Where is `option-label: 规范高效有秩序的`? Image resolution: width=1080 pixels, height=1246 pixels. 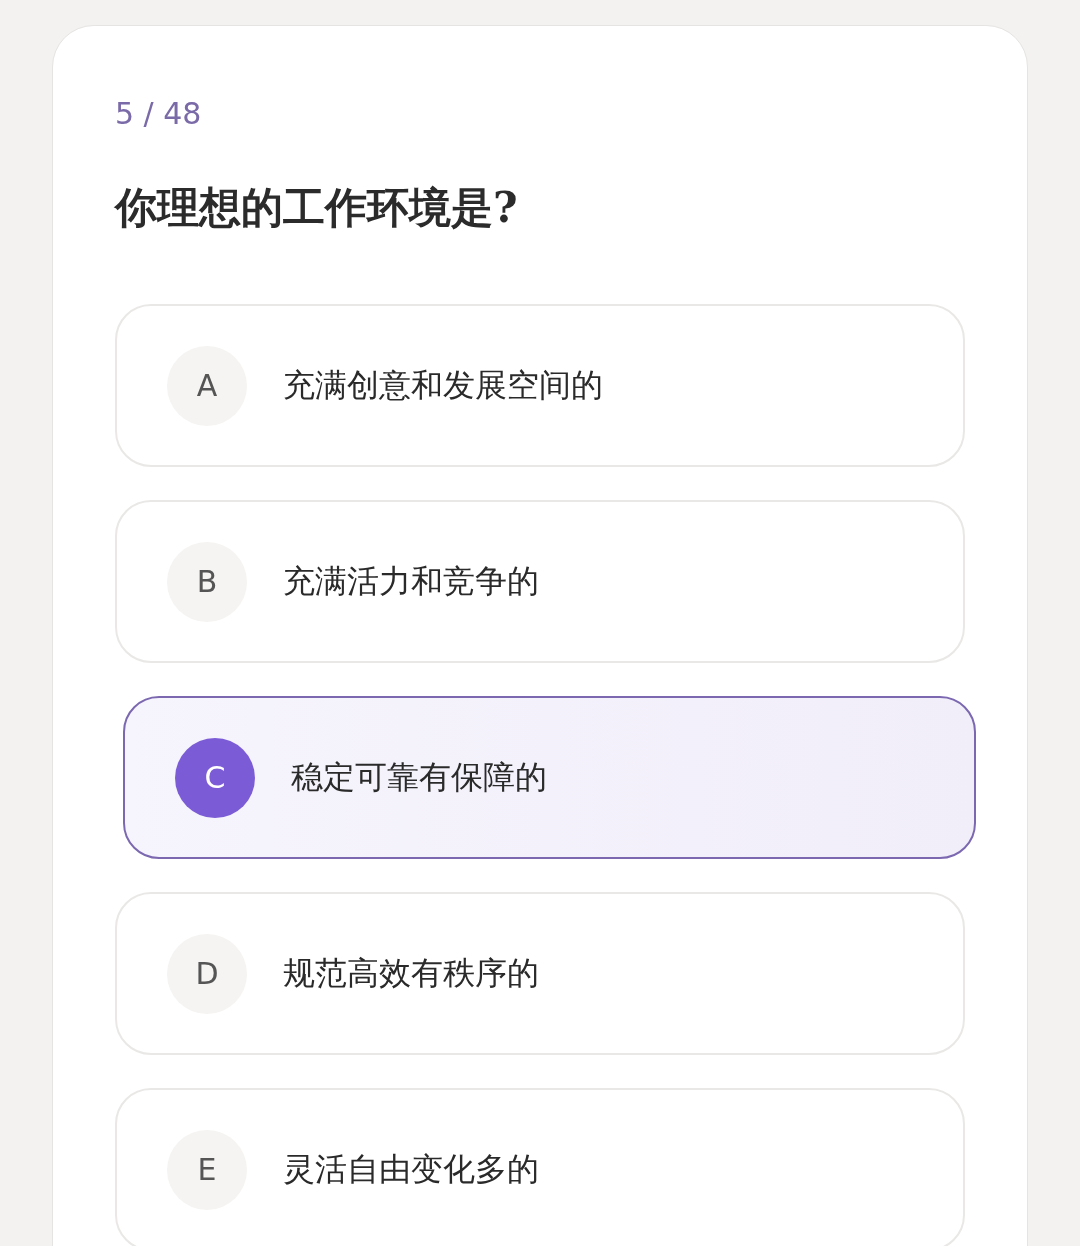 option-label: 规范高效有秩序的 is located at coordinates (411, 973).